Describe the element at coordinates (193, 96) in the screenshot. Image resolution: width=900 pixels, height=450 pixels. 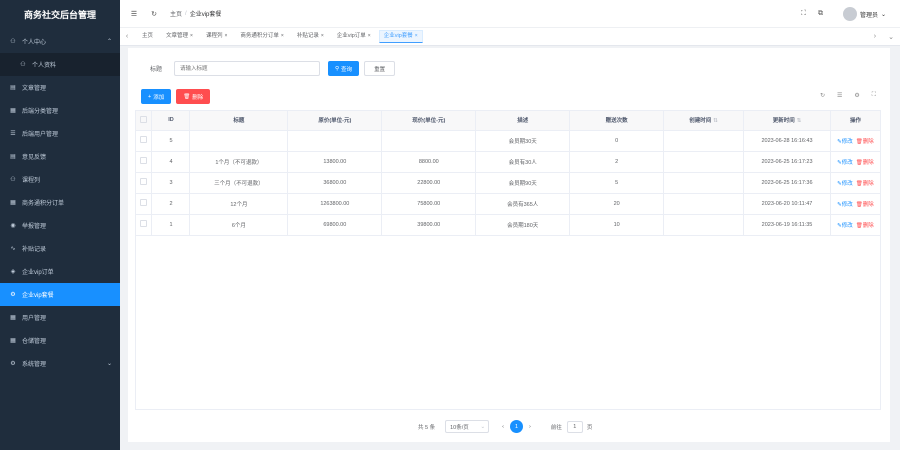
I see `delete-button: 🗑 删除` at that location.